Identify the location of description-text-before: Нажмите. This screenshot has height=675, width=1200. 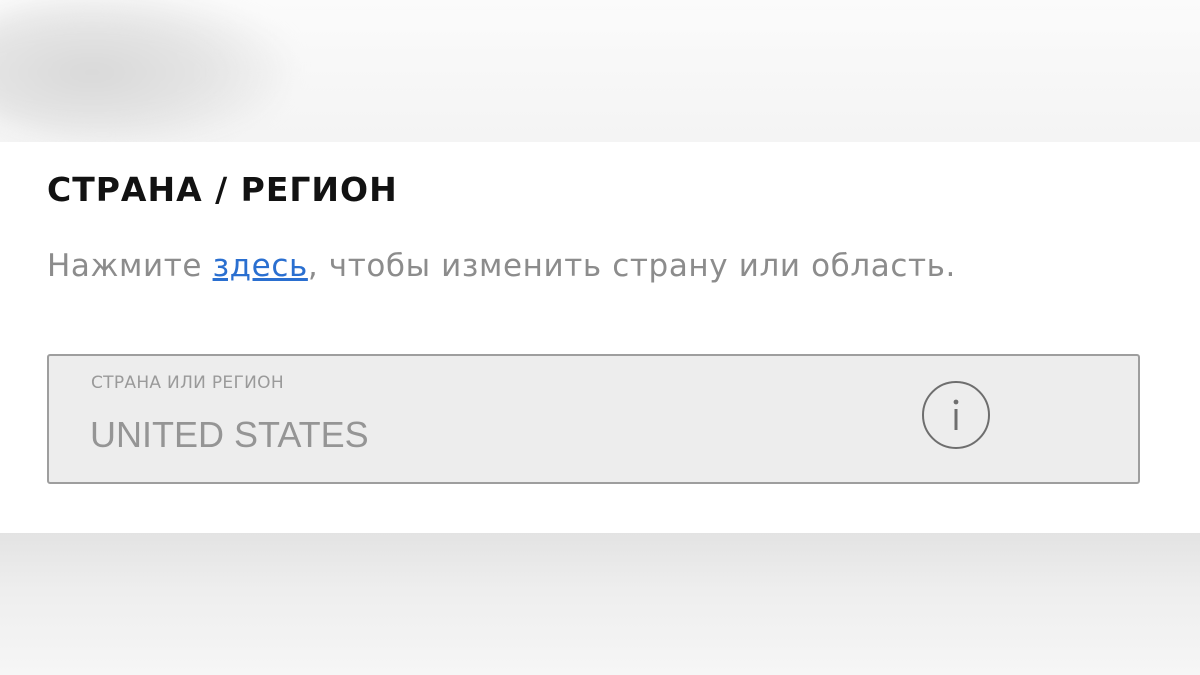
(130, 266).